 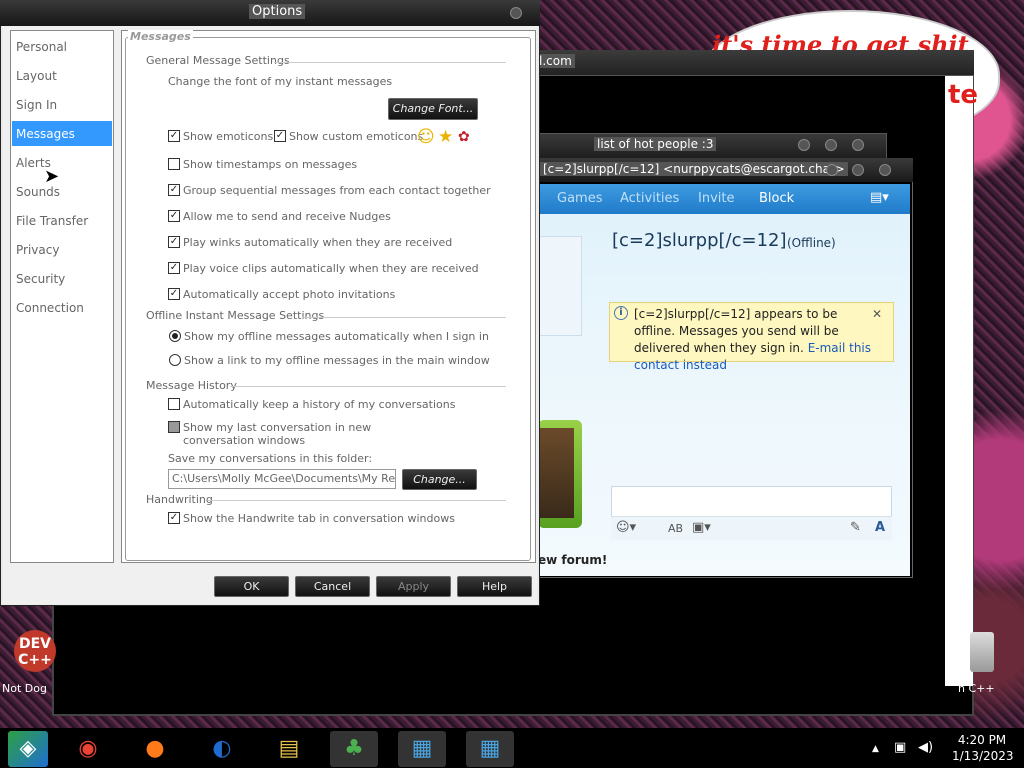 What do you see at coordinates (699, 240) in the screenshot?
I see `contact-name: [c=2]slurpp[/c=12]` at bounding box center [699, 240].